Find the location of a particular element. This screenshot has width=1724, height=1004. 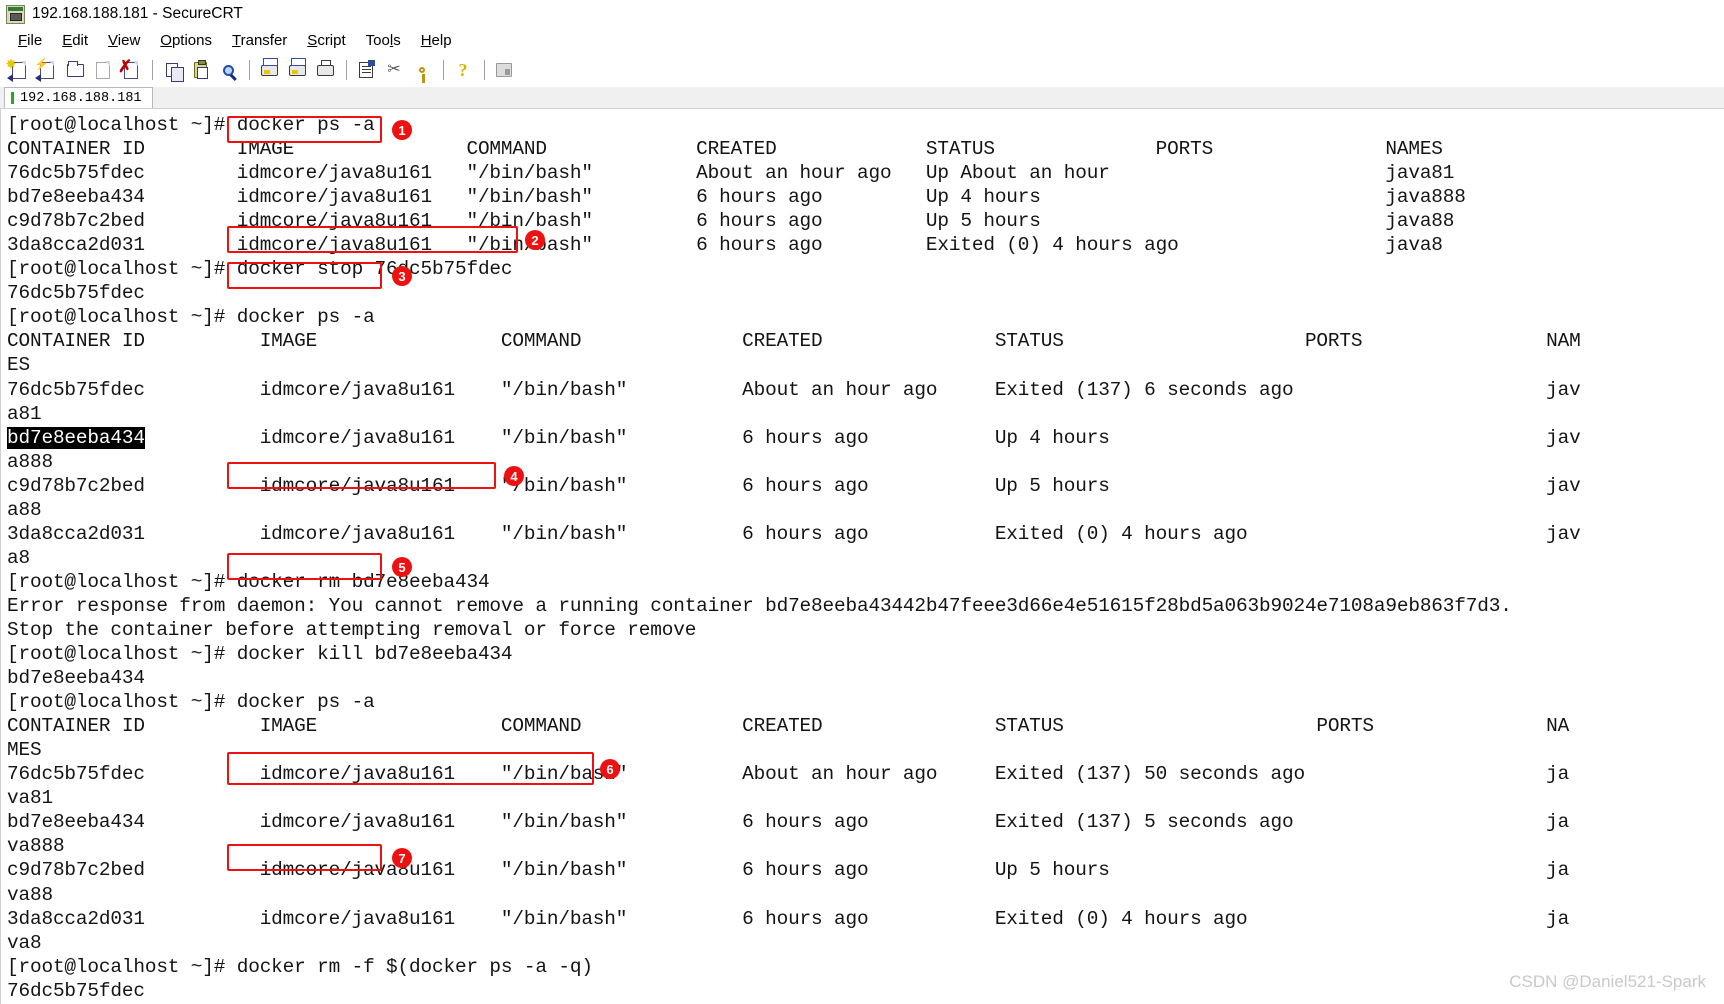

toolbar: ✸ ⚡ ✗ ✂ ? is located at coordinates (862, 70).